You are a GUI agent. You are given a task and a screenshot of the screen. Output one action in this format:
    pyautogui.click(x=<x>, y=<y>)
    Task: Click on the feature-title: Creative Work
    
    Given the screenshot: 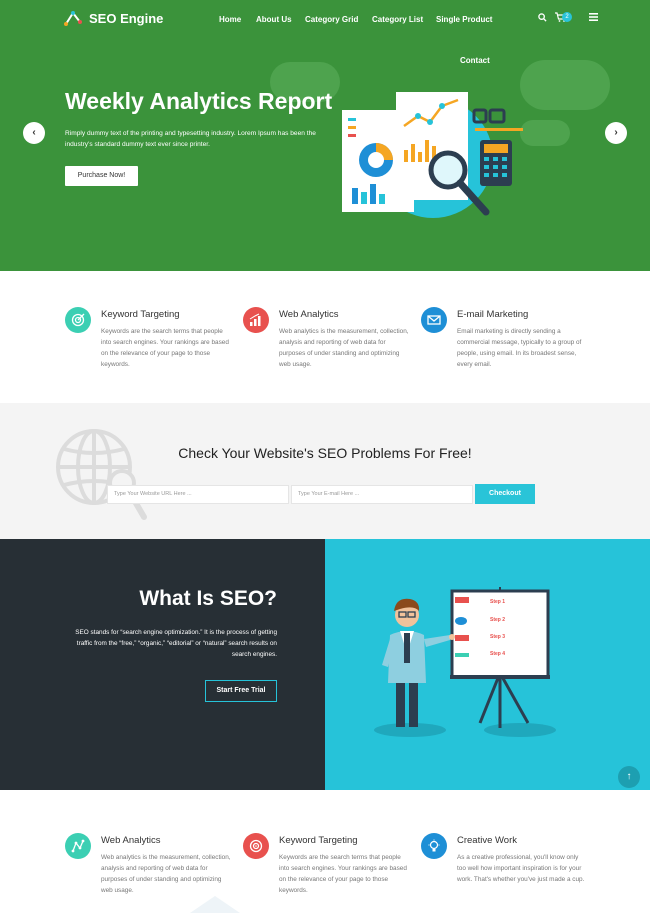 What is the action you would take?
    pyautogui.click(x=487, y=840)
    